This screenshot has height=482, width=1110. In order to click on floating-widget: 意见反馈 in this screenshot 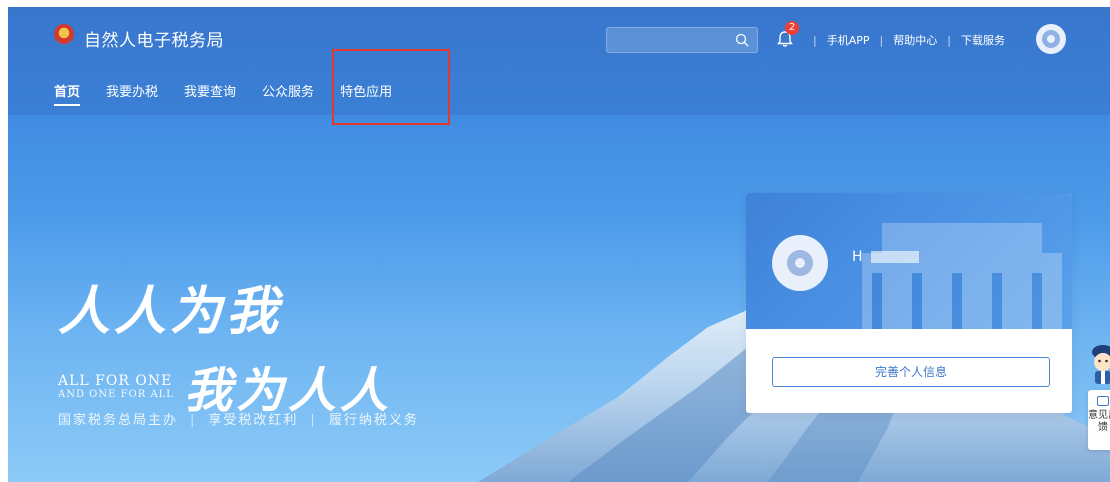, I will do `click(1099, 400)`.